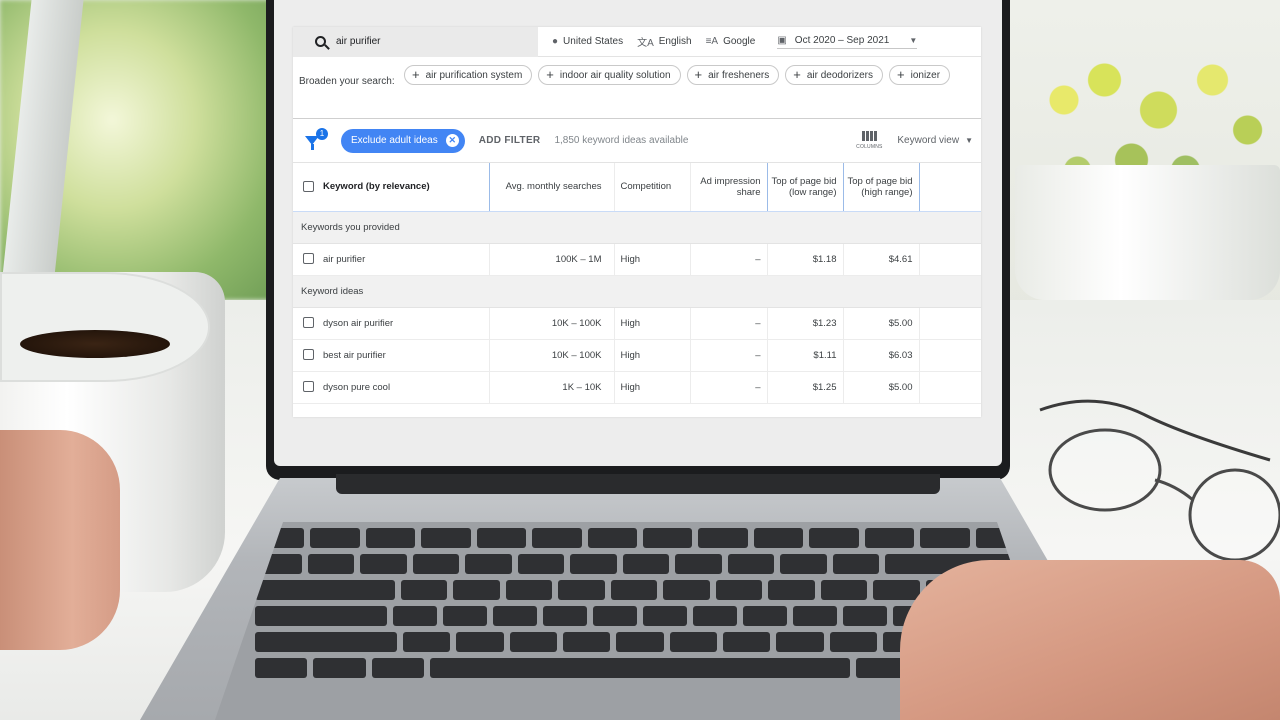  Describe the element at coordinates (406, 355) in the screenshot. I see `cell-keyword: best air purifier` at that location.